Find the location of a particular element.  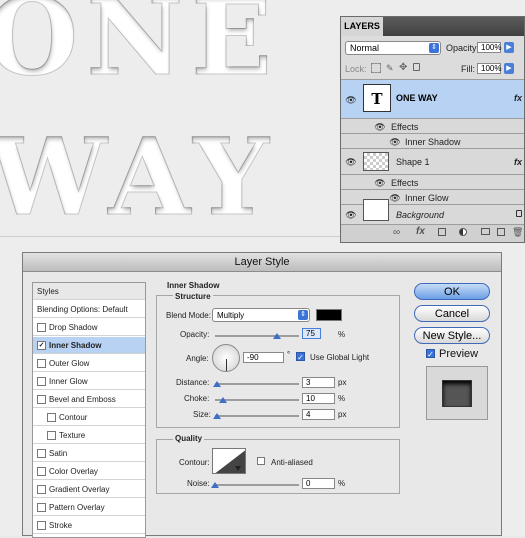

adjustment-layer-icon is located at coordinates (463, 232).